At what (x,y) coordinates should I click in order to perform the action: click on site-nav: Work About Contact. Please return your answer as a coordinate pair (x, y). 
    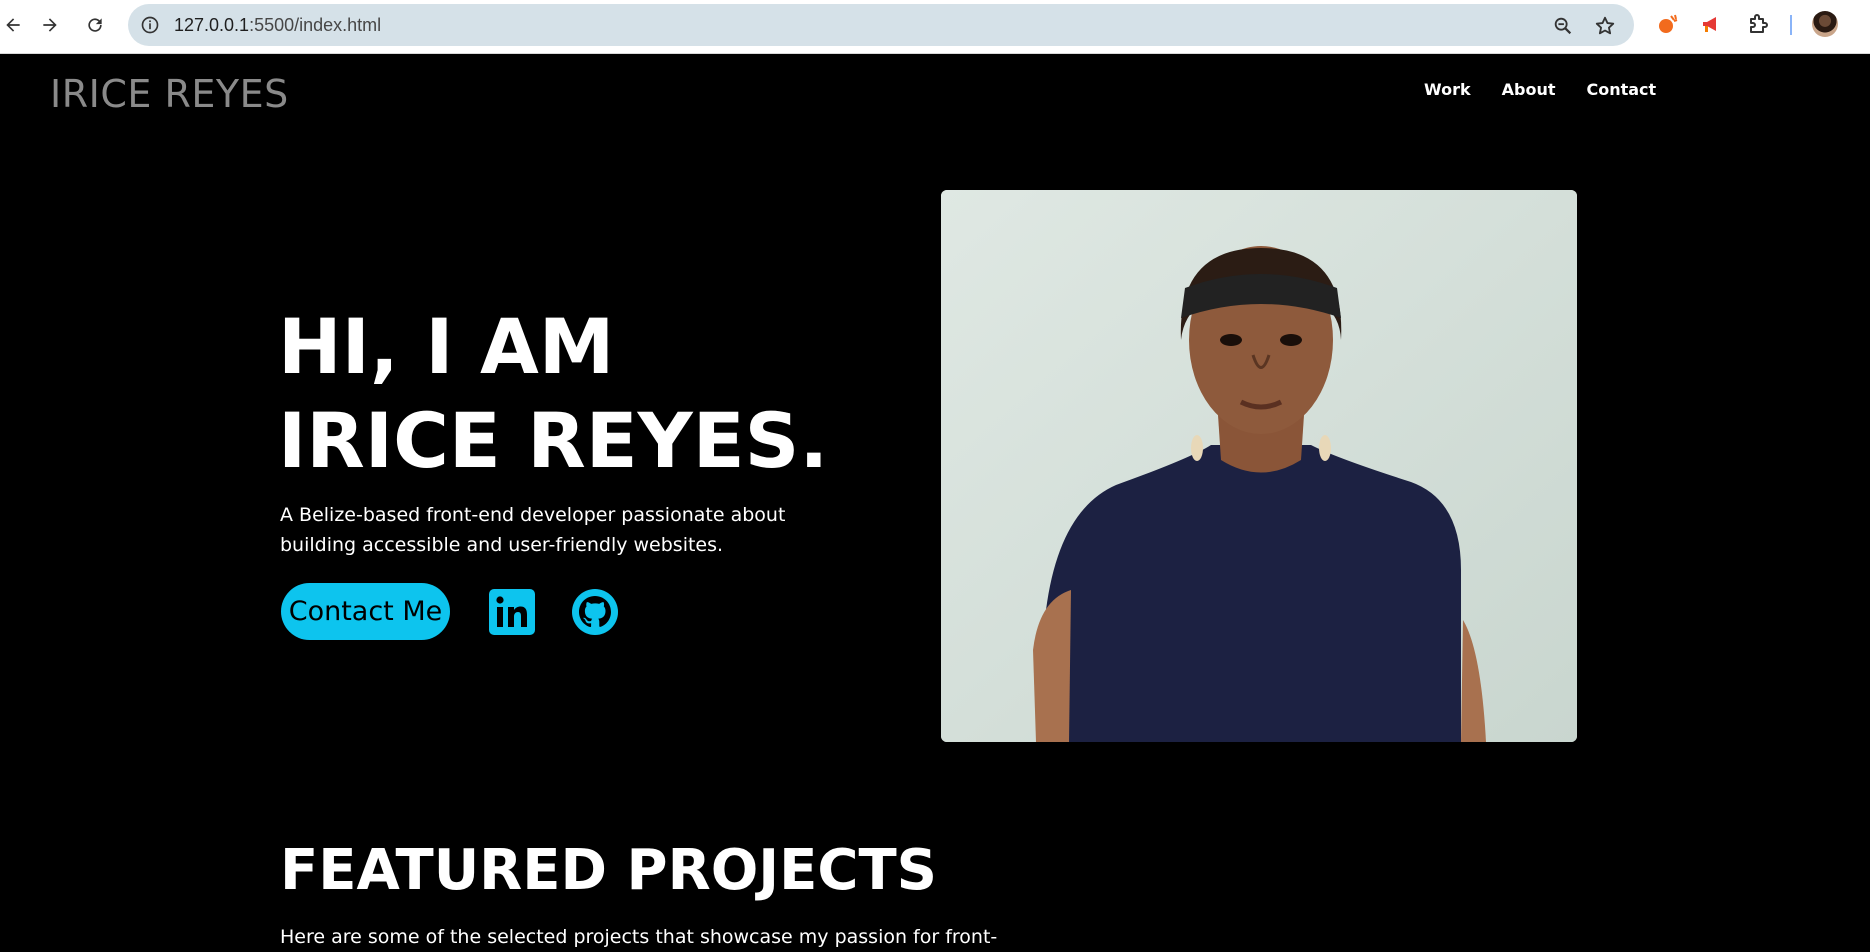
    Looking at the image, I should click on (1540, 89).